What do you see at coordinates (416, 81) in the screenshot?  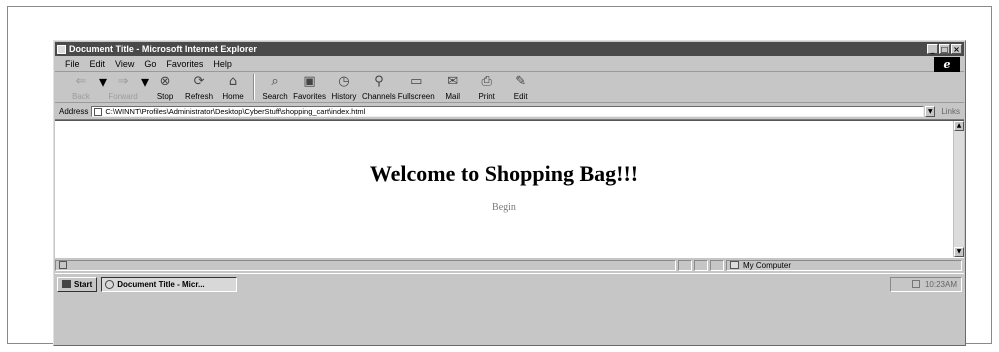 I see `fullscreen-icon: ▭` at bounding box center [416, 81].